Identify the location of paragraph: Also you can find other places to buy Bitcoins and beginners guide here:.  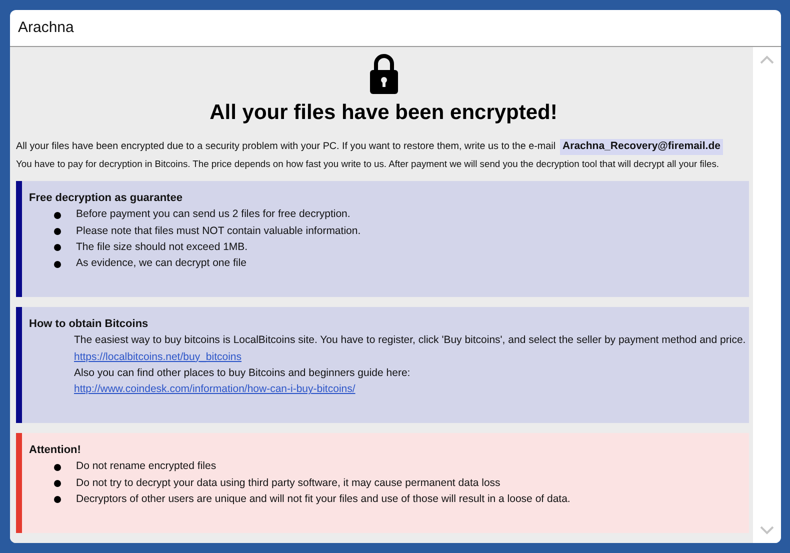
(242, 373).